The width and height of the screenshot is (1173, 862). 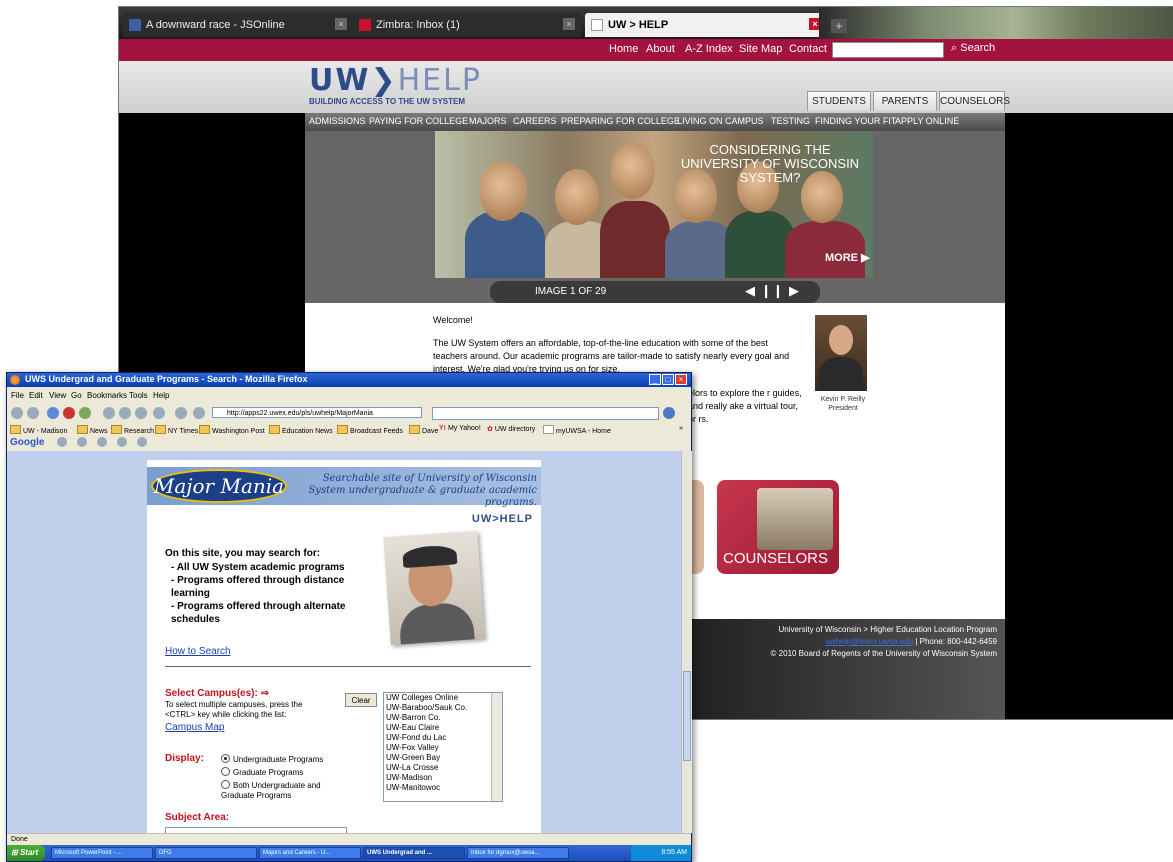 I want to click on radio-both: Both Undergraduate and Graduate Programs, so click(x=276, y=790).